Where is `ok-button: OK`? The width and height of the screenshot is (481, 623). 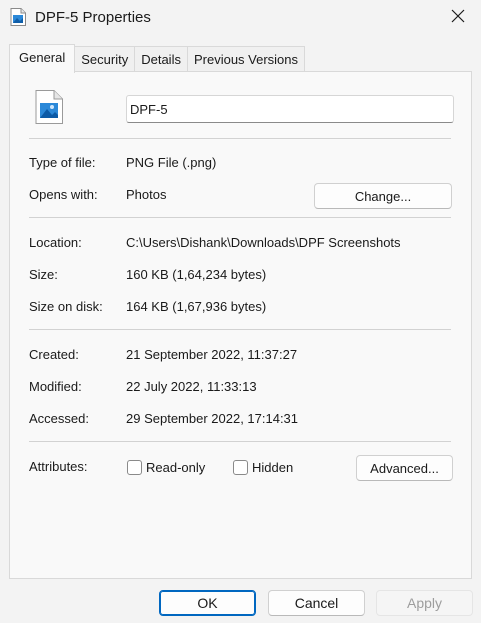 ok-button: OK is located at coordinates (207, 603).